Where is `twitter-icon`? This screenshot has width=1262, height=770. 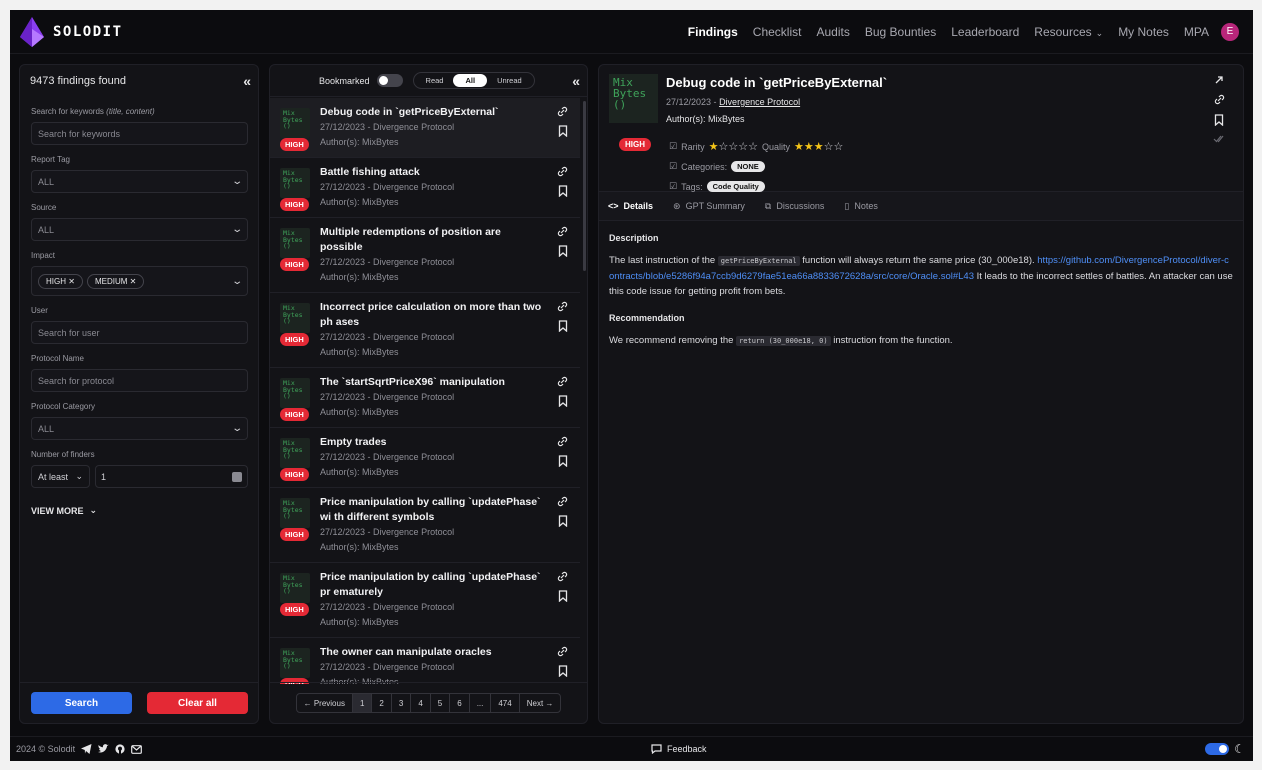 twitter-icon is located at coordinates (103, 749).